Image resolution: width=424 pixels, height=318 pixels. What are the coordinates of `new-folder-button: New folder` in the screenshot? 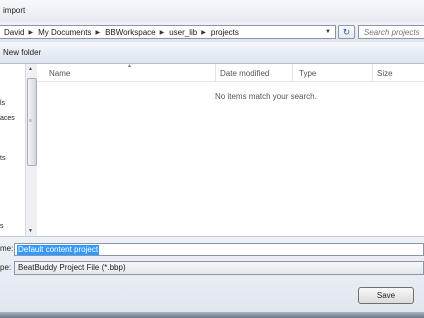 It's located at (22, 52).